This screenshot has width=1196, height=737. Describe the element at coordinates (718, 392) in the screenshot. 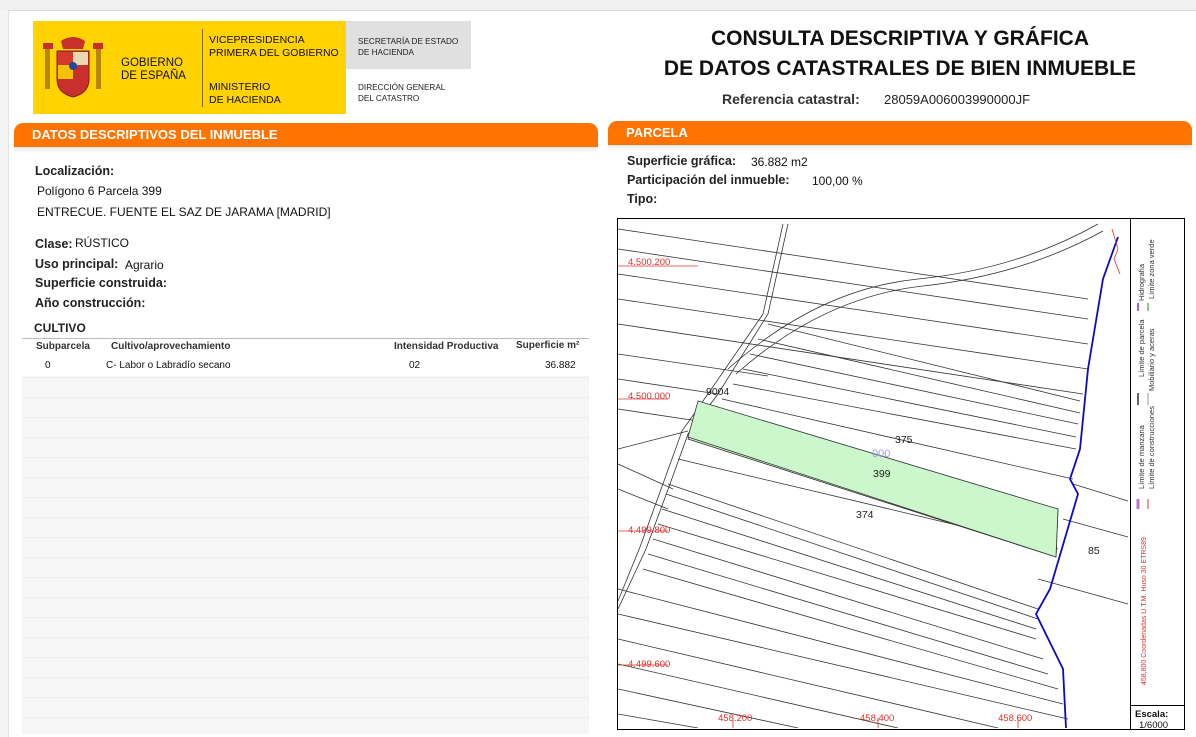

I see `parcel-label-9004: 9004` at that location.